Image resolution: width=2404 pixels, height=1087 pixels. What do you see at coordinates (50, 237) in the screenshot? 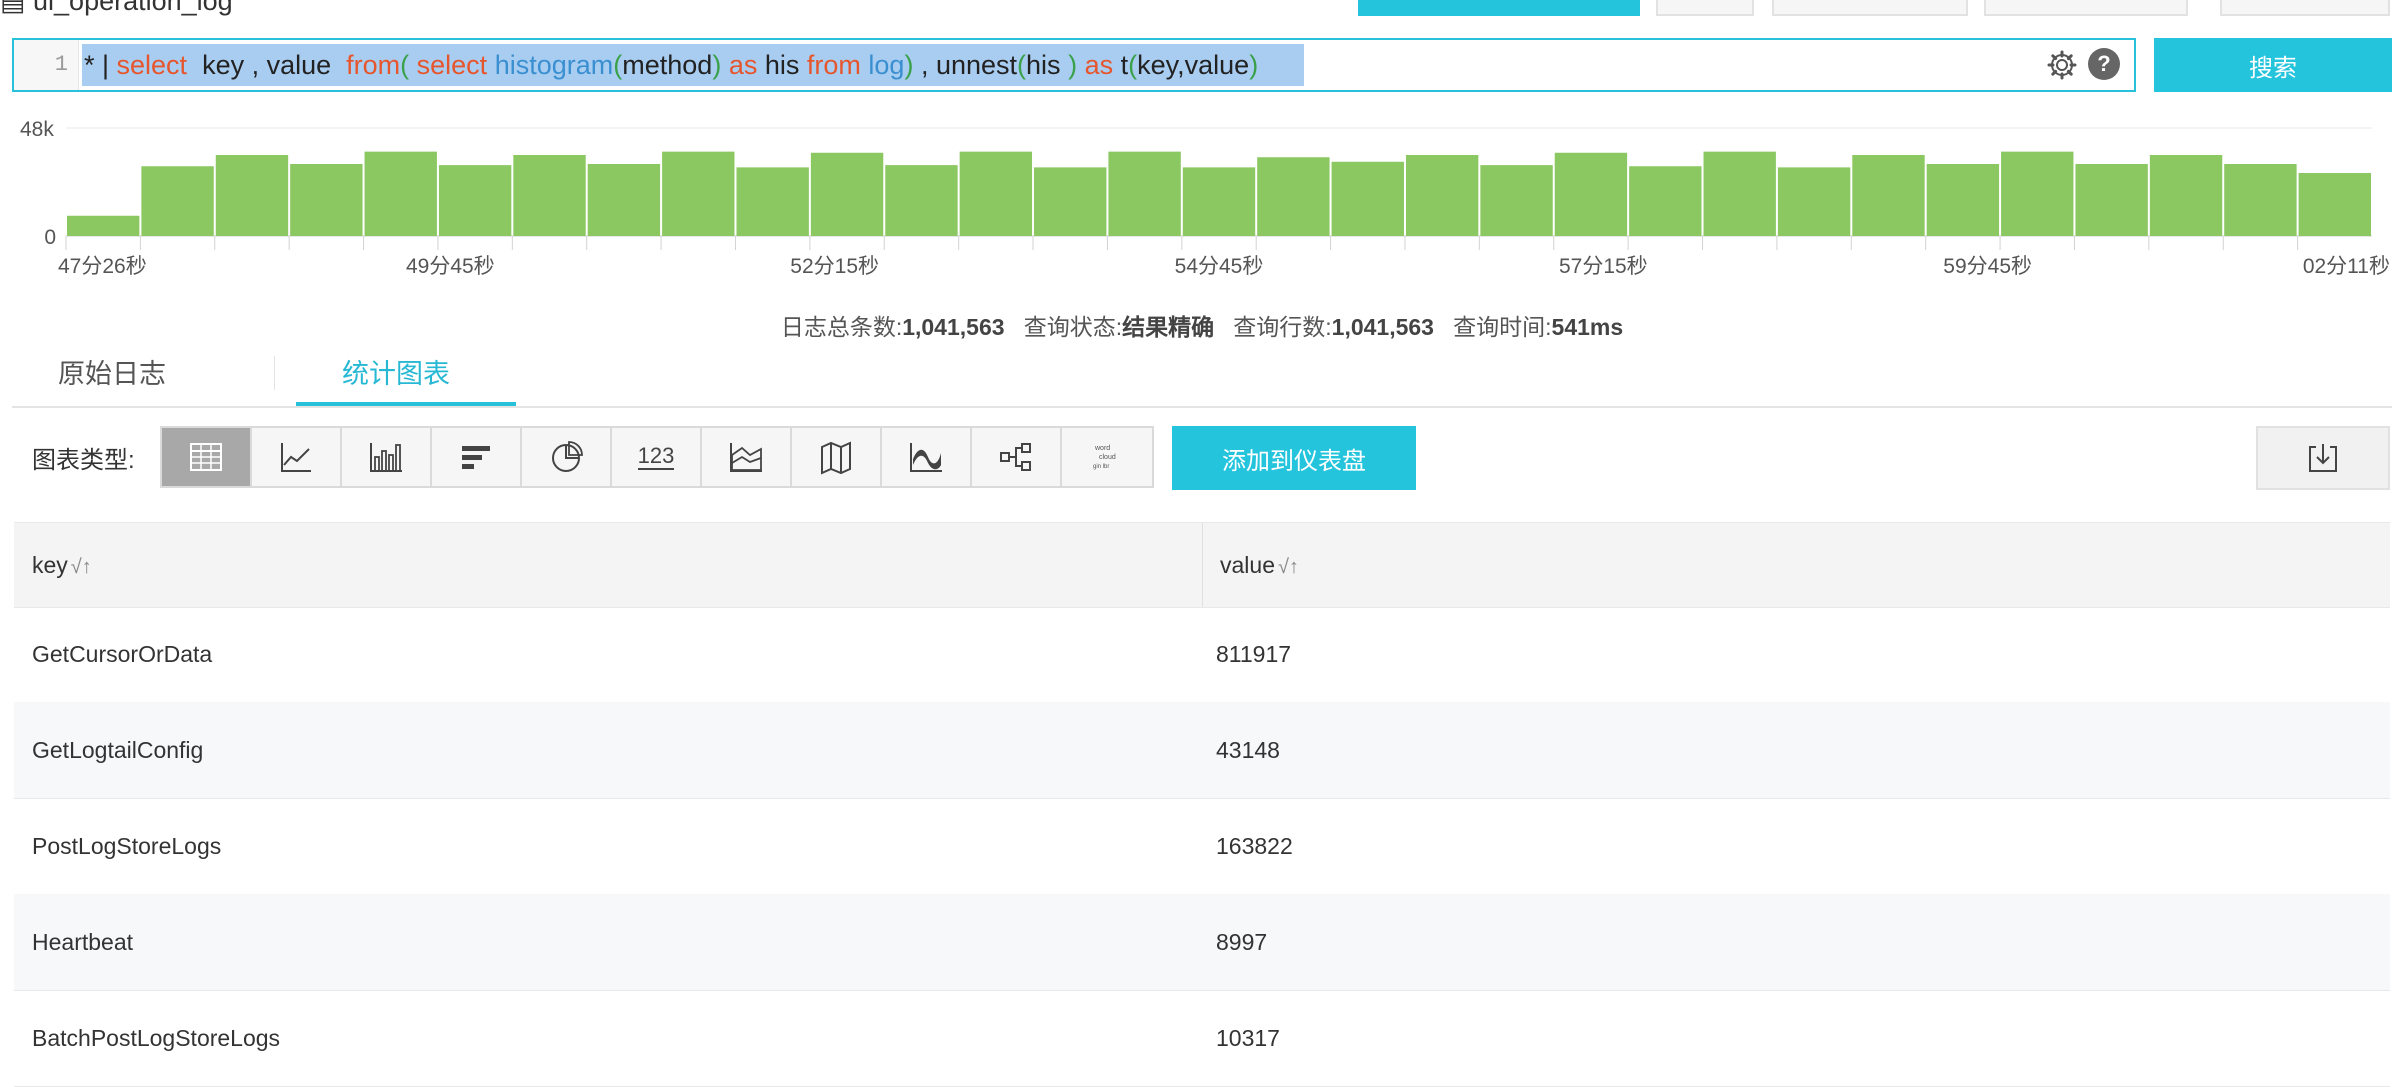
I see `y-tick-label: 0` at bounding box center [50, 237].